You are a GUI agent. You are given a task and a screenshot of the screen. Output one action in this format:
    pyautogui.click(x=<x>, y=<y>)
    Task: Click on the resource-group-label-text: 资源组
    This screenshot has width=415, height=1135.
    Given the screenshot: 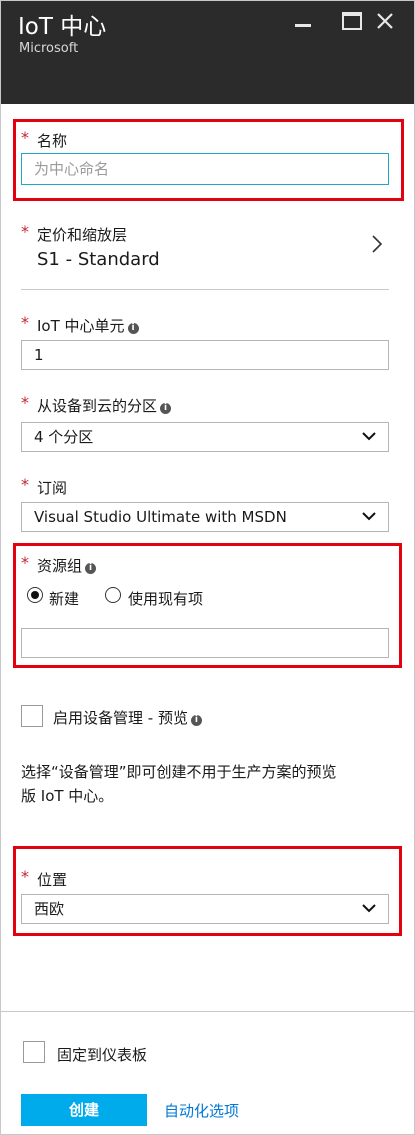 What is the action you would take?
    pyautogui.click(x=60, y=566)
    